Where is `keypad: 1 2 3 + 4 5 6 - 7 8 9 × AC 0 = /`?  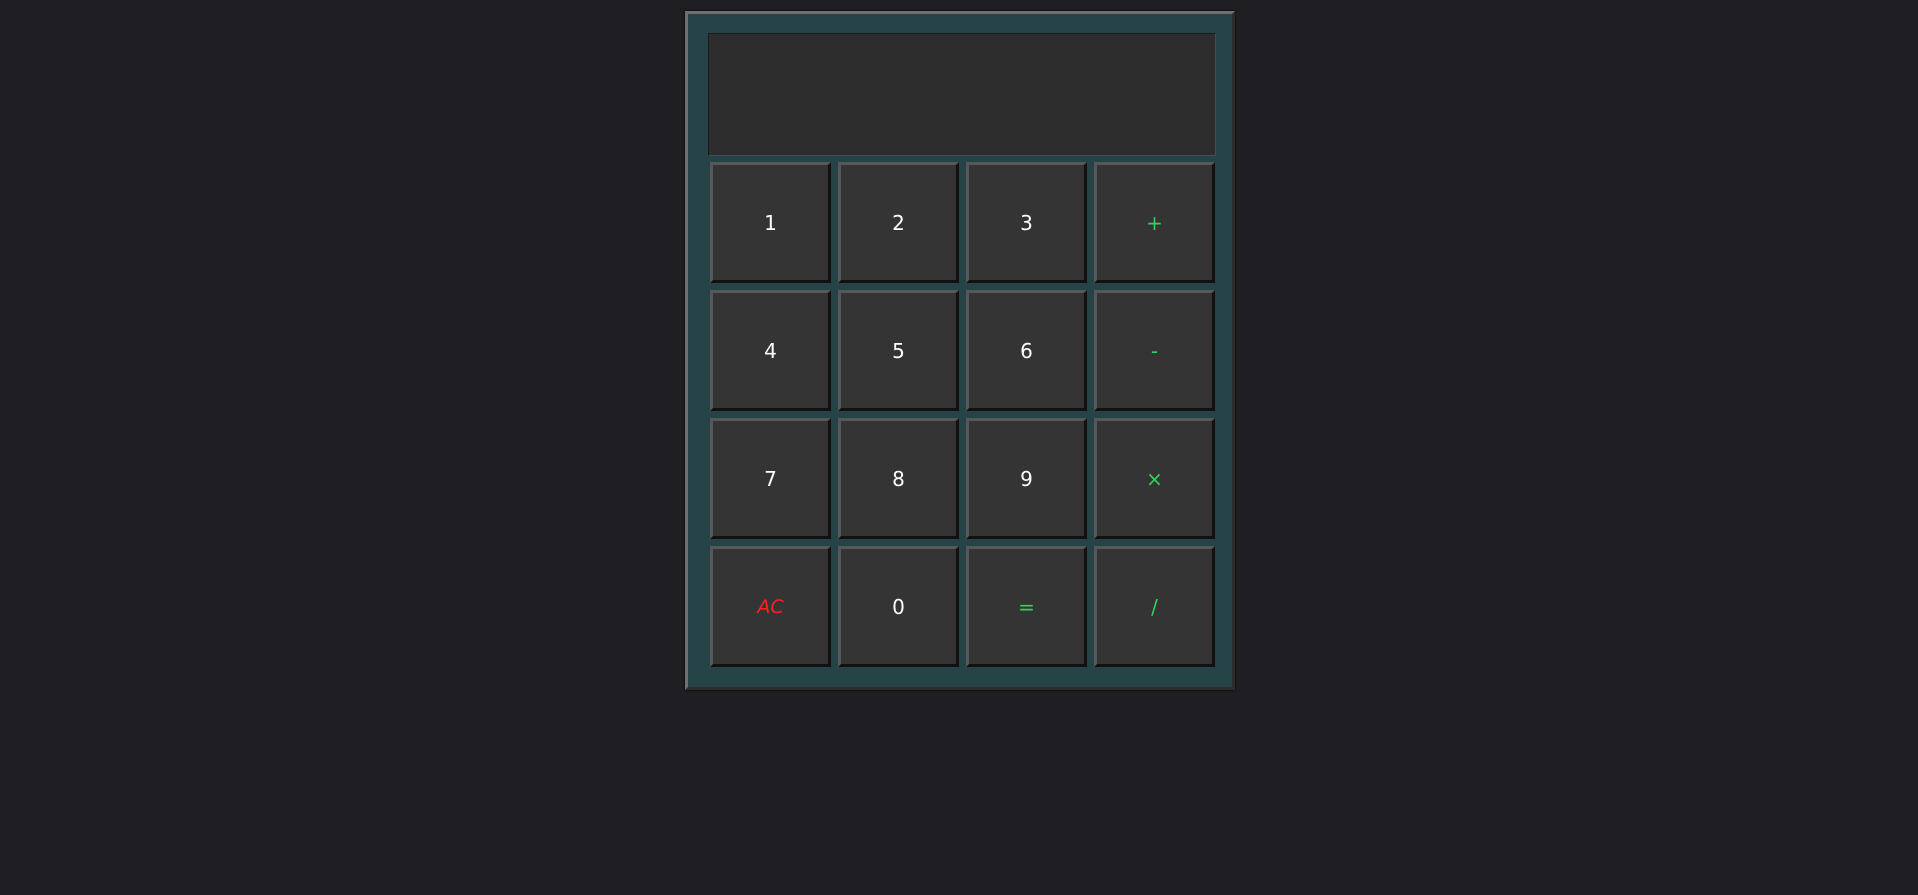
keypad: 1 2 3 + 4 5 6 - 7 8 9 × AC 0 = / is located at coordinates (963, 415).